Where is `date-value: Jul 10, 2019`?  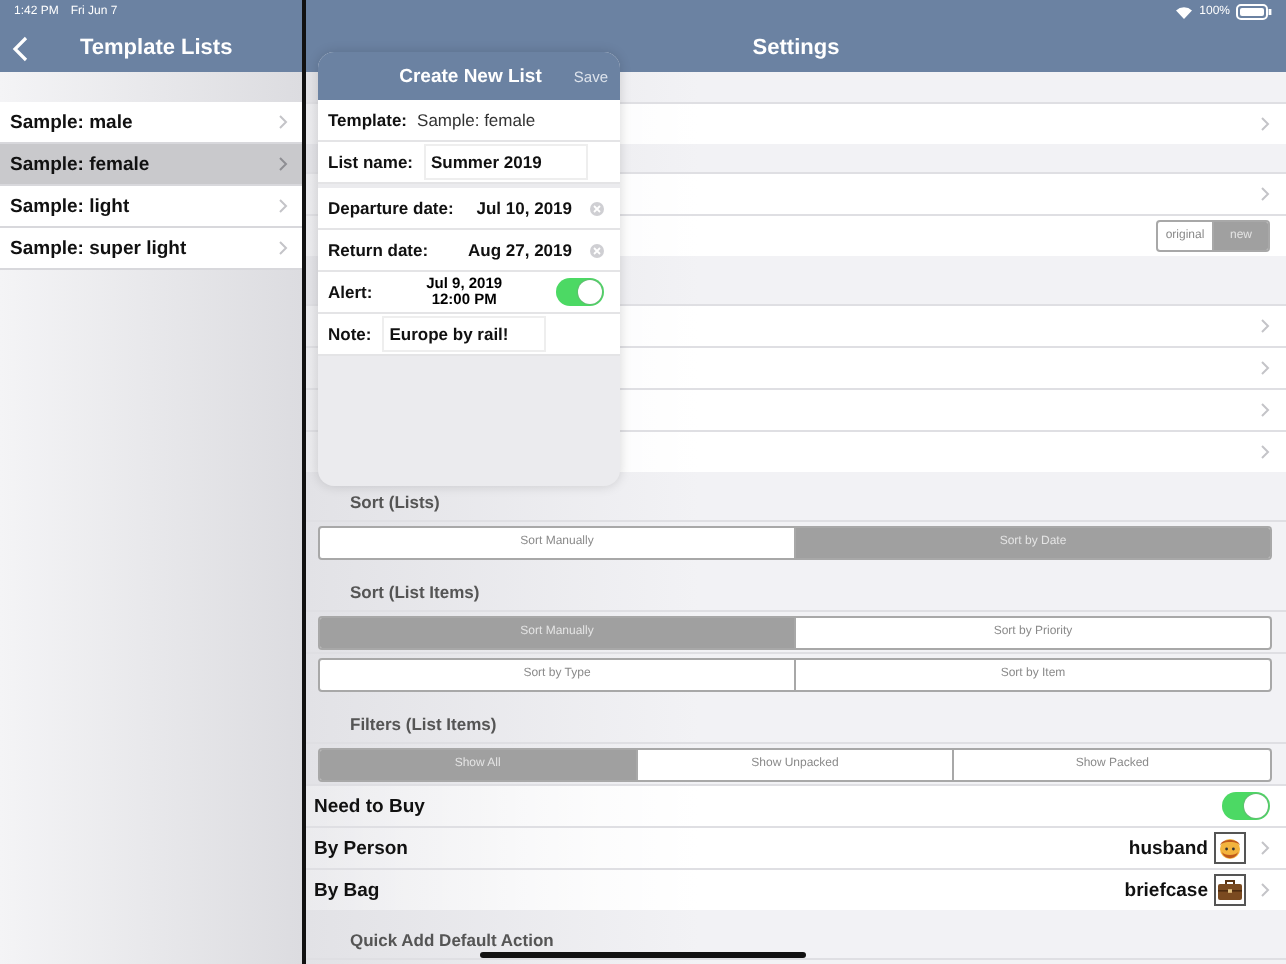
date-value: Jul 10, 2019 is located at coordinates (517, 208).